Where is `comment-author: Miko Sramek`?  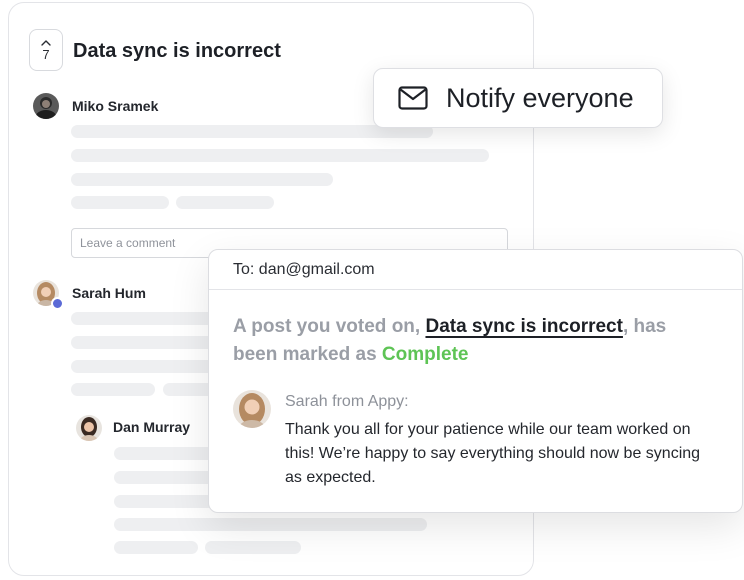
comment-author: Miko Sramek is located at coordinates (115, 106).